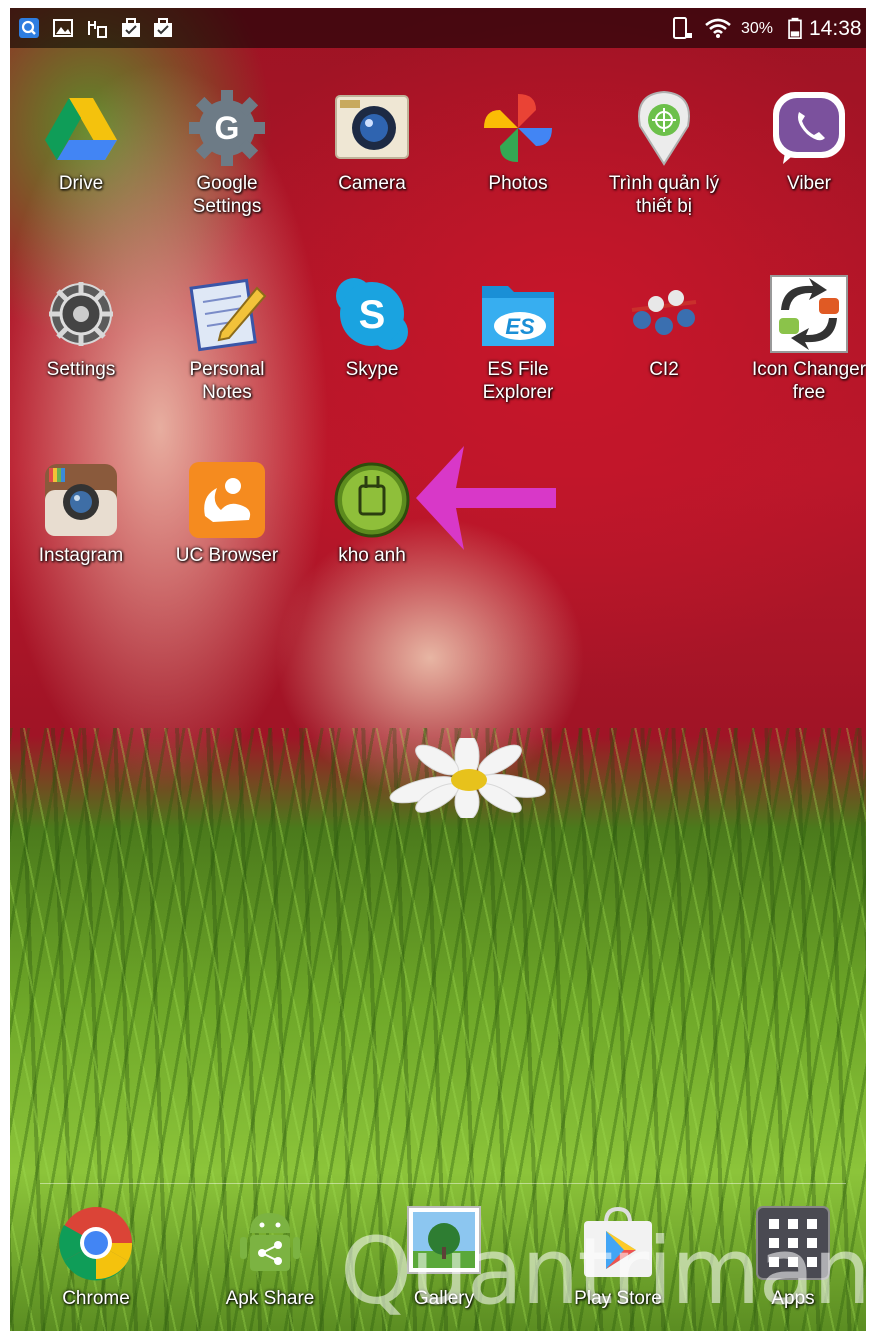 This screenshot has width=876, height=1339. I want to click on app-ci2: CI2, so click(664, 327).